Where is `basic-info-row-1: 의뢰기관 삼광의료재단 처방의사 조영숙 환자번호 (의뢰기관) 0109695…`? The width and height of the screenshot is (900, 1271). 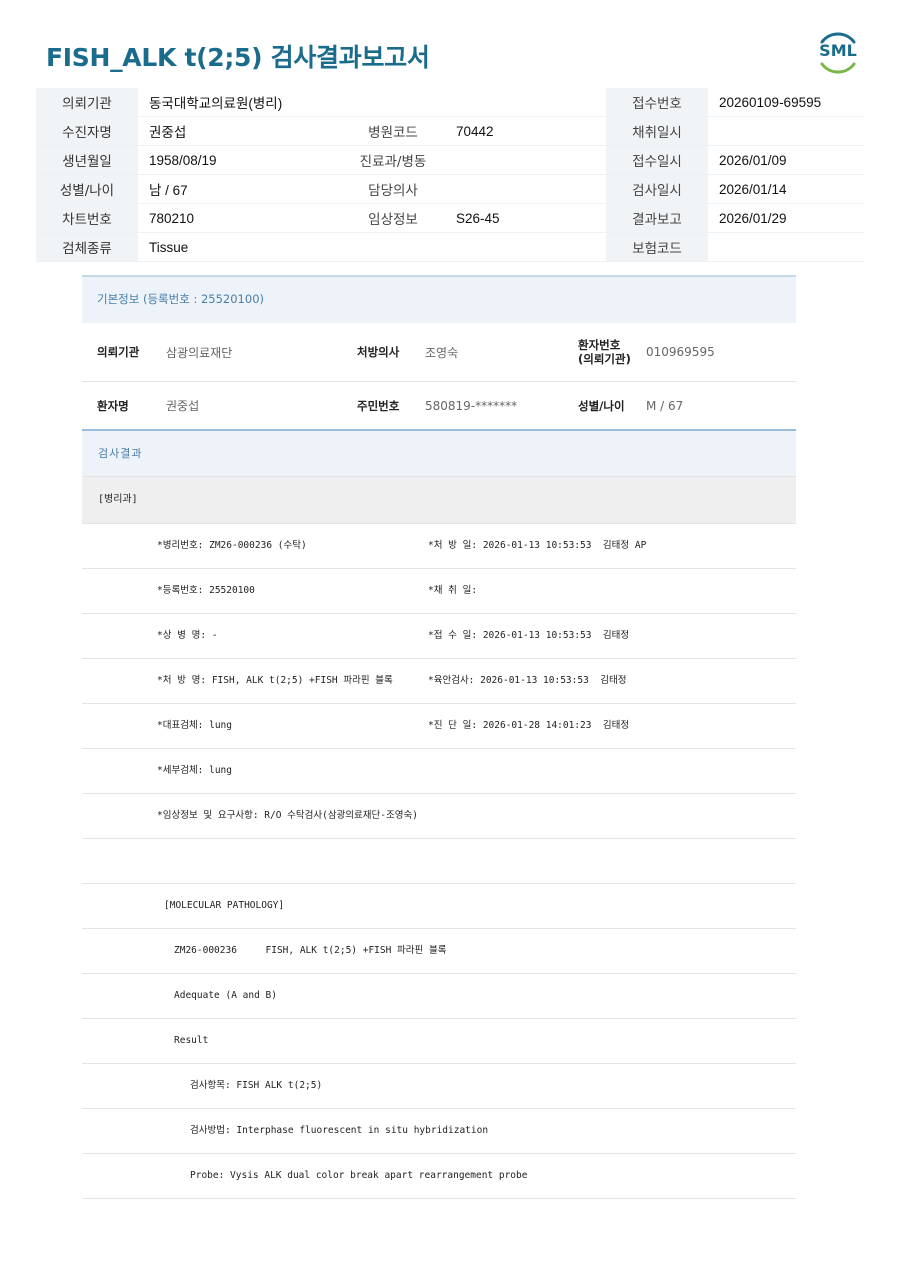 basic-info-row-1: 의뢰기관 삼광의료재단 처방의사 조영숙 환자번호 (의뢰기관) 0109695… is located at coordinates (439, 352).